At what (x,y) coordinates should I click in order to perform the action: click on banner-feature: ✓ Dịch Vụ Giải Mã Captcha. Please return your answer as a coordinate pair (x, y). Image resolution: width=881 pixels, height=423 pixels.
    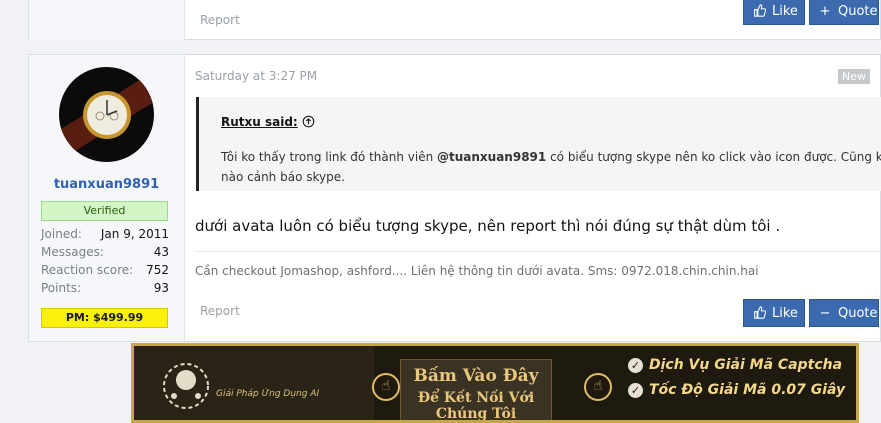
    Looking at the image, I should click on (735, 365).